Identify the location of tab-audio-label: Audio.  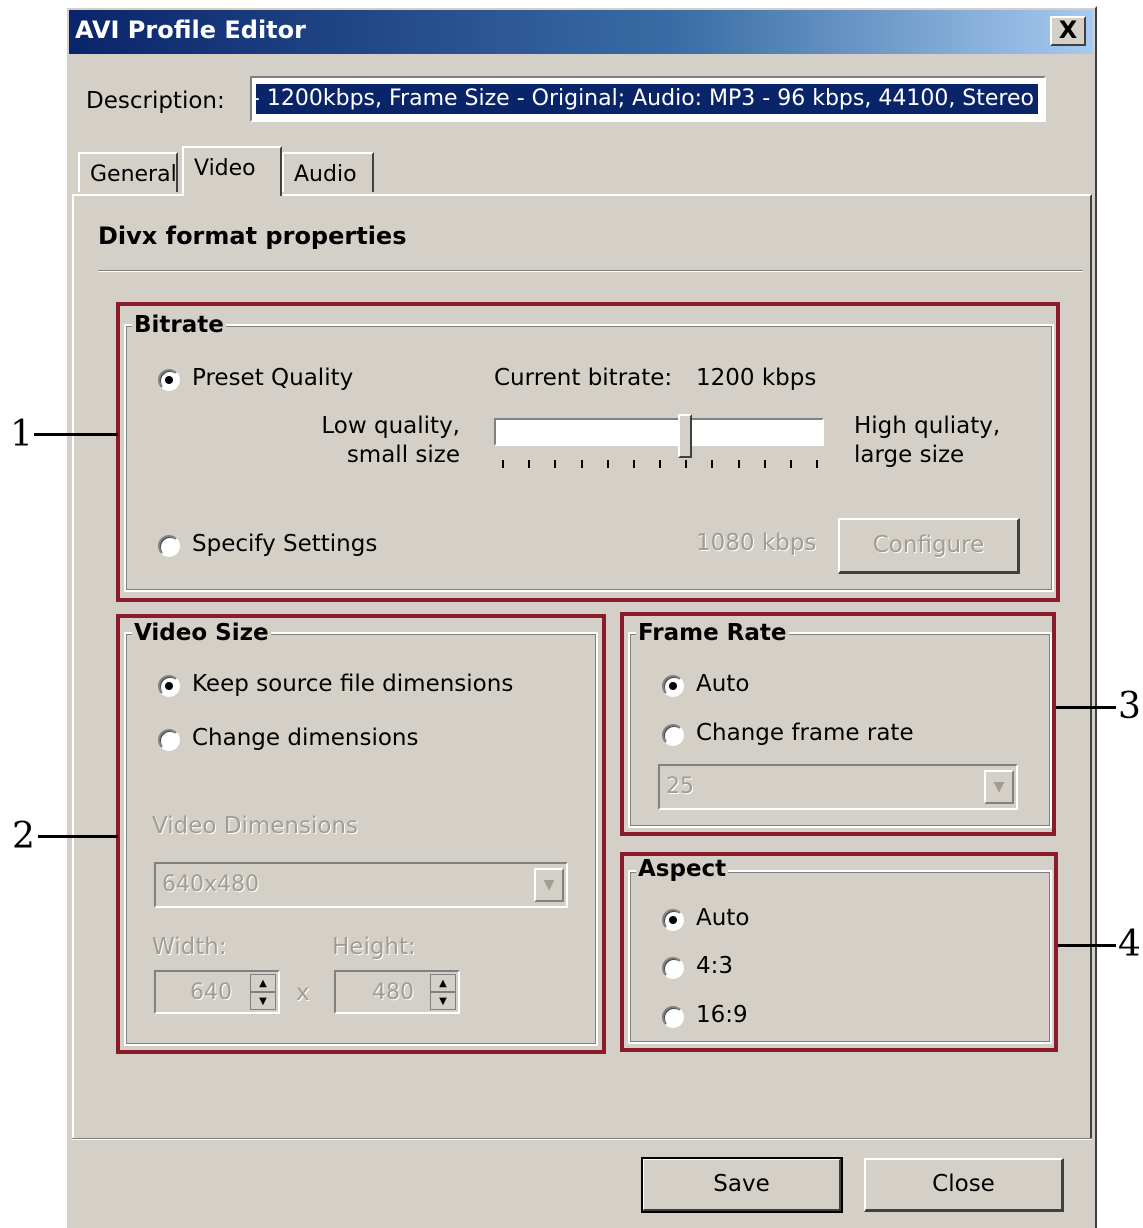
(325, 174).